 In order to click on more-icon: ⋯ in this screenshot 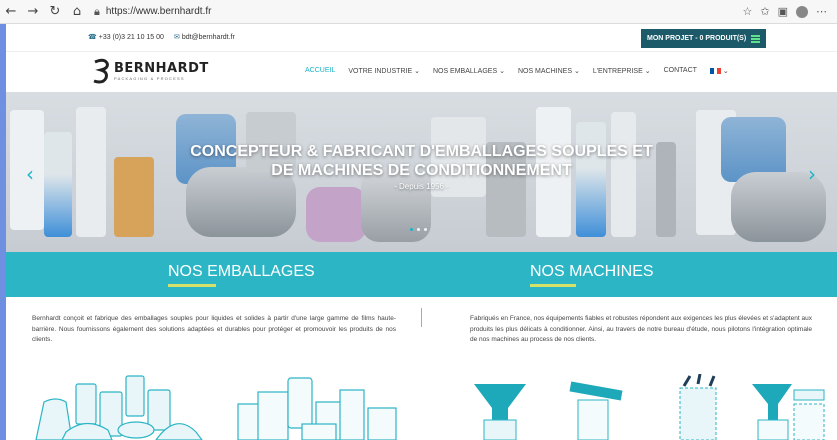, I will do `click(821, 11)`.